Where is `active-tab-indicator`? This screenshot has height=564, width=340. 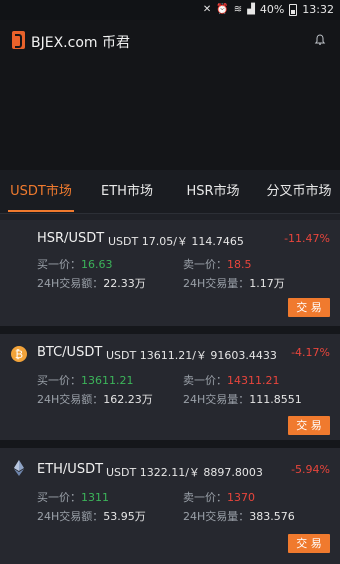 active-tab-indicator is located at coordinates (41, 211).